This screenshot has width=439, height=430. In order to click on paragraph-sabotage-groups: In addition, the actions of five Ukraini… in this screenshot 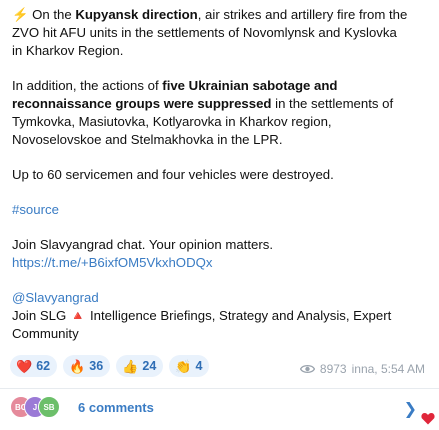, I will do `click(203, 112)`.